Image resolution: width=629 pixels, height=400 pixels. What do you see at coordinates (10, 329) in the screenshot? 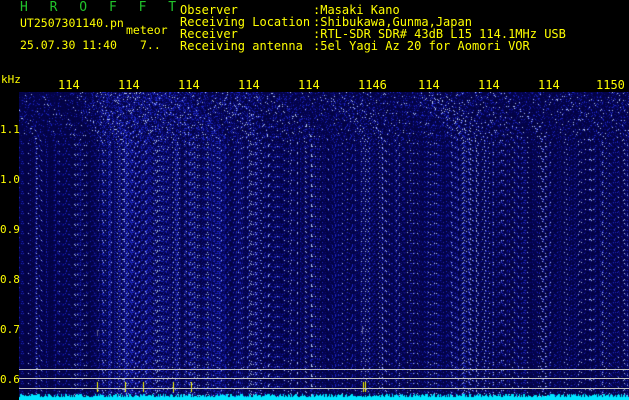
I see `time-tick-label: 0.7` at bounding box center [10, 329].